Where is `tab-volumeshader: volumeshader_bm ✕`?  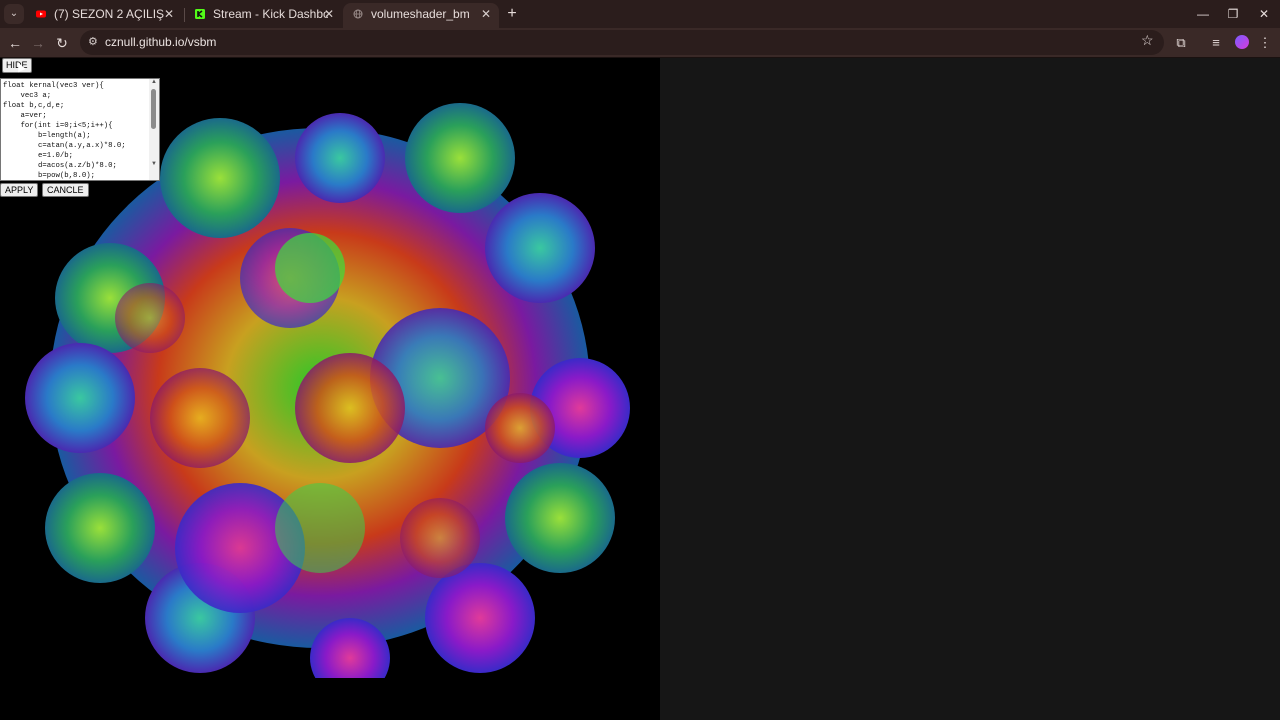 tab-volumeshader: volumeshader_bm ✕ is located at coordinates (421, 15).